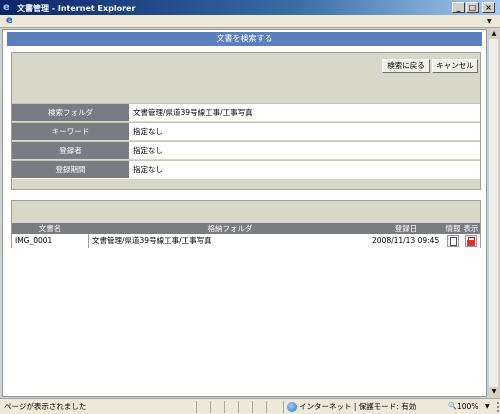  Describe the element at coordinates (250, 406) in the screenshot. I see `status-bar: ページが表示されました インターネット | 保護モード: 有効 🔍 100% ▼` at that location.